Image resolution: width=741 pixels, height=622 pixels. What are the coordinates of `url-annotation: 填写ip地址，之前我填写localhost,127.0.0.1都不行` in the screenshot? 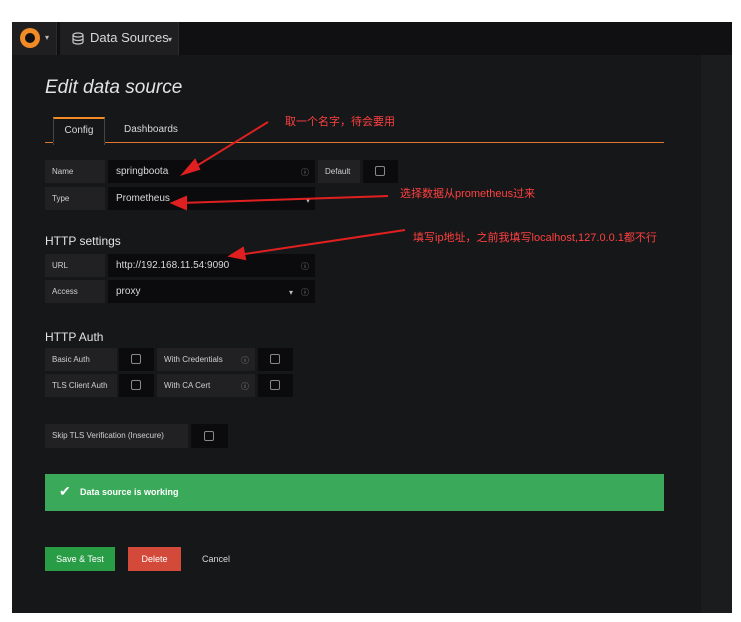 It's located at (535, 238).